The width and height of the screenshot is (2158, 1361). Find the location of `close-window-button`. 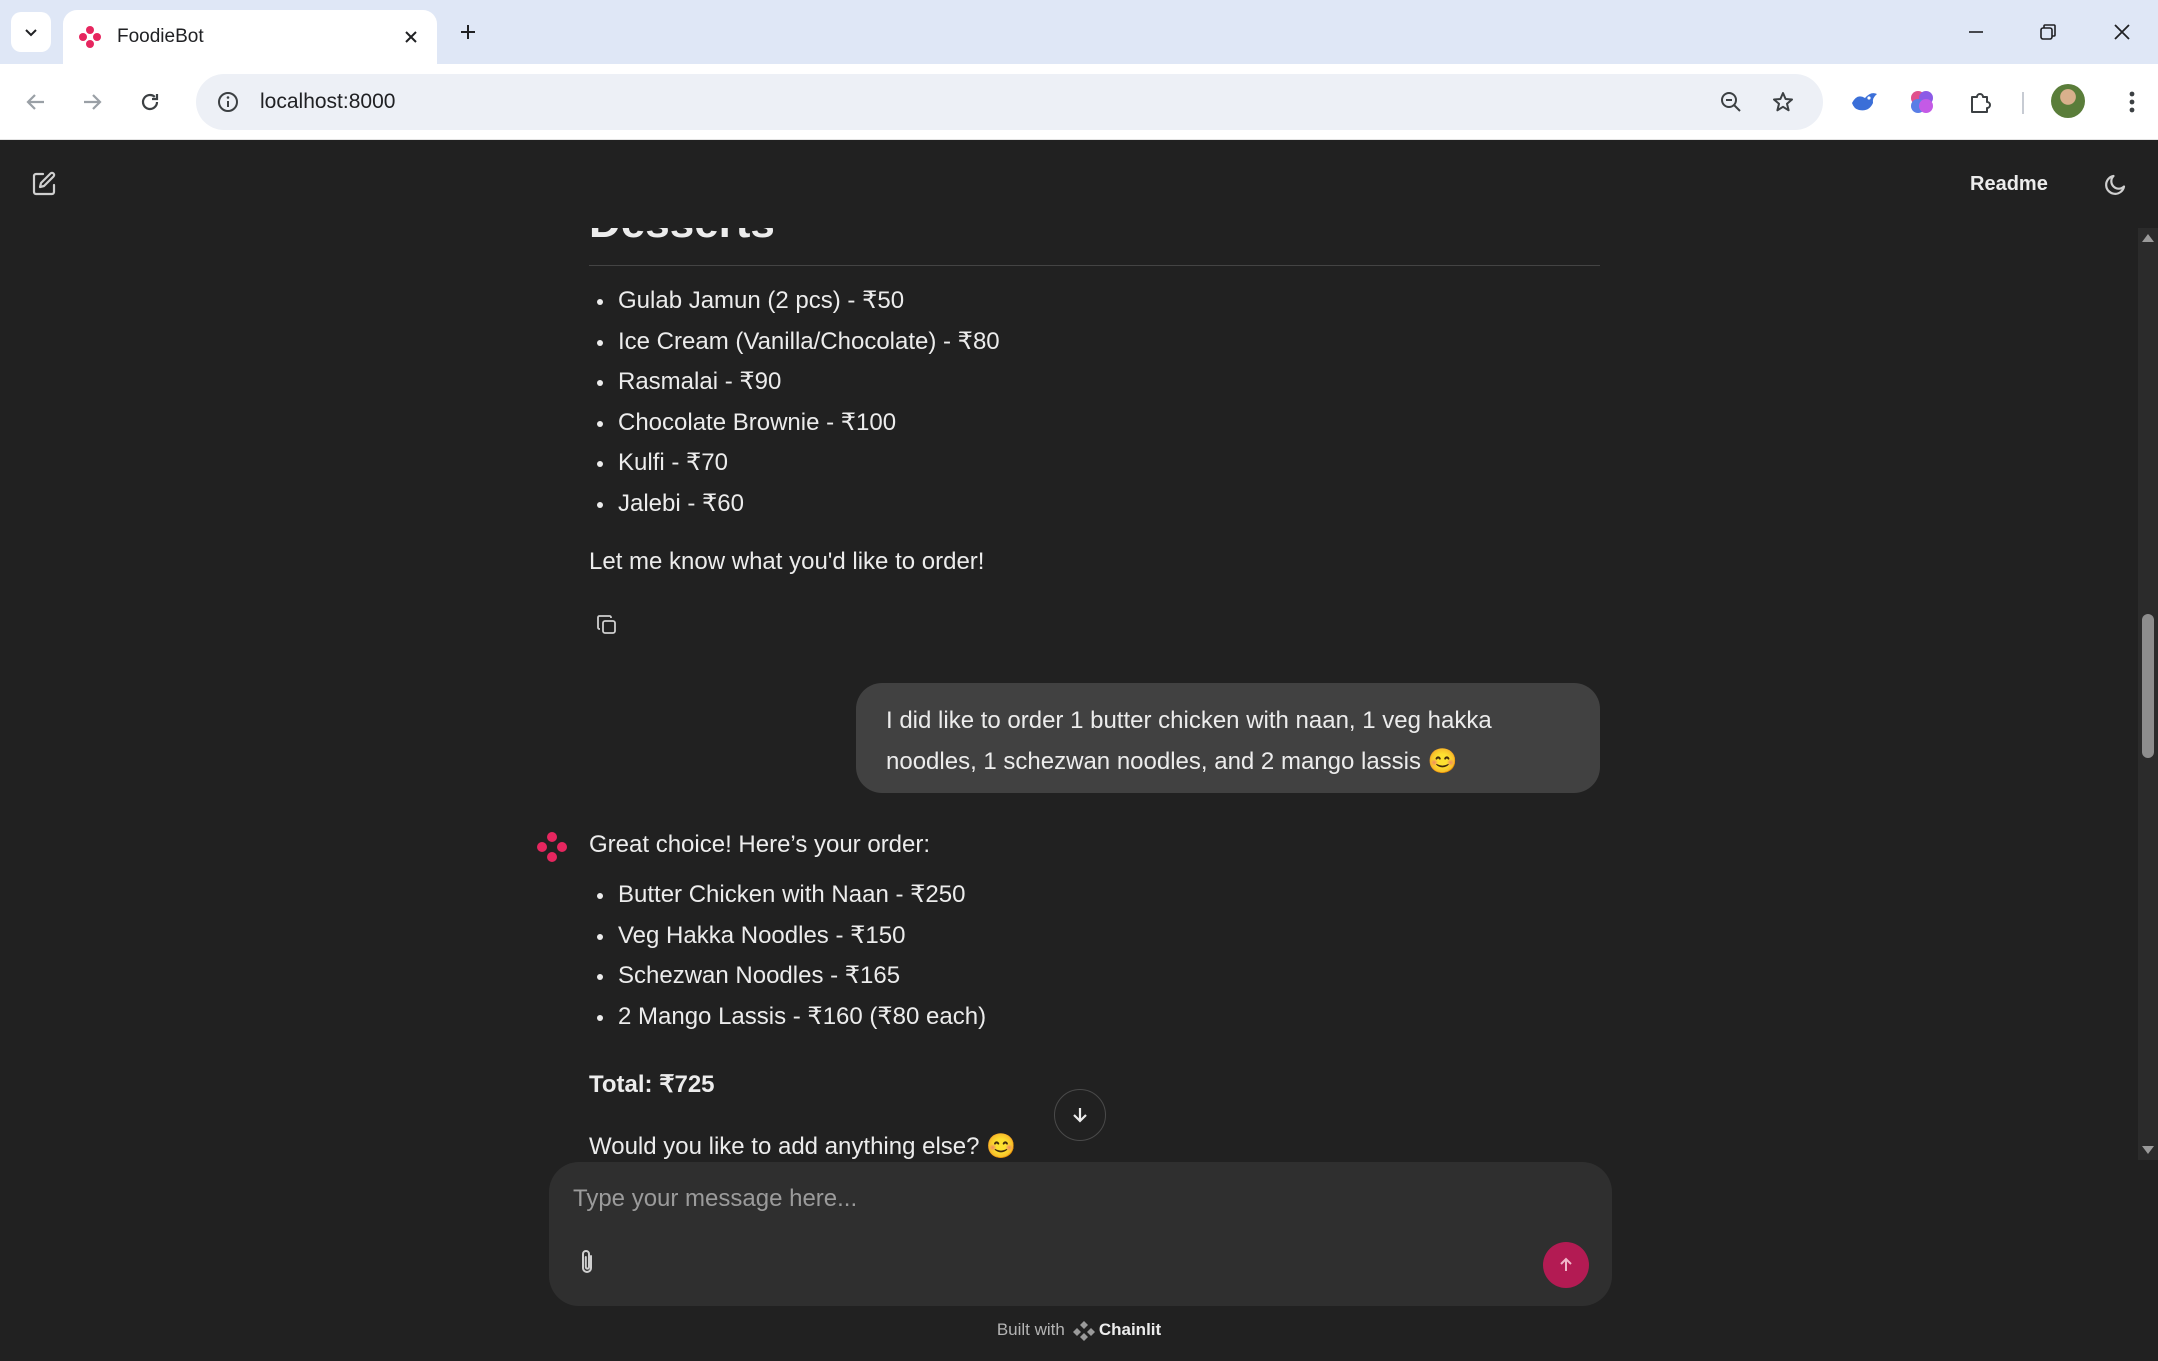

close-window-button is located at coordinates (2122, 32).